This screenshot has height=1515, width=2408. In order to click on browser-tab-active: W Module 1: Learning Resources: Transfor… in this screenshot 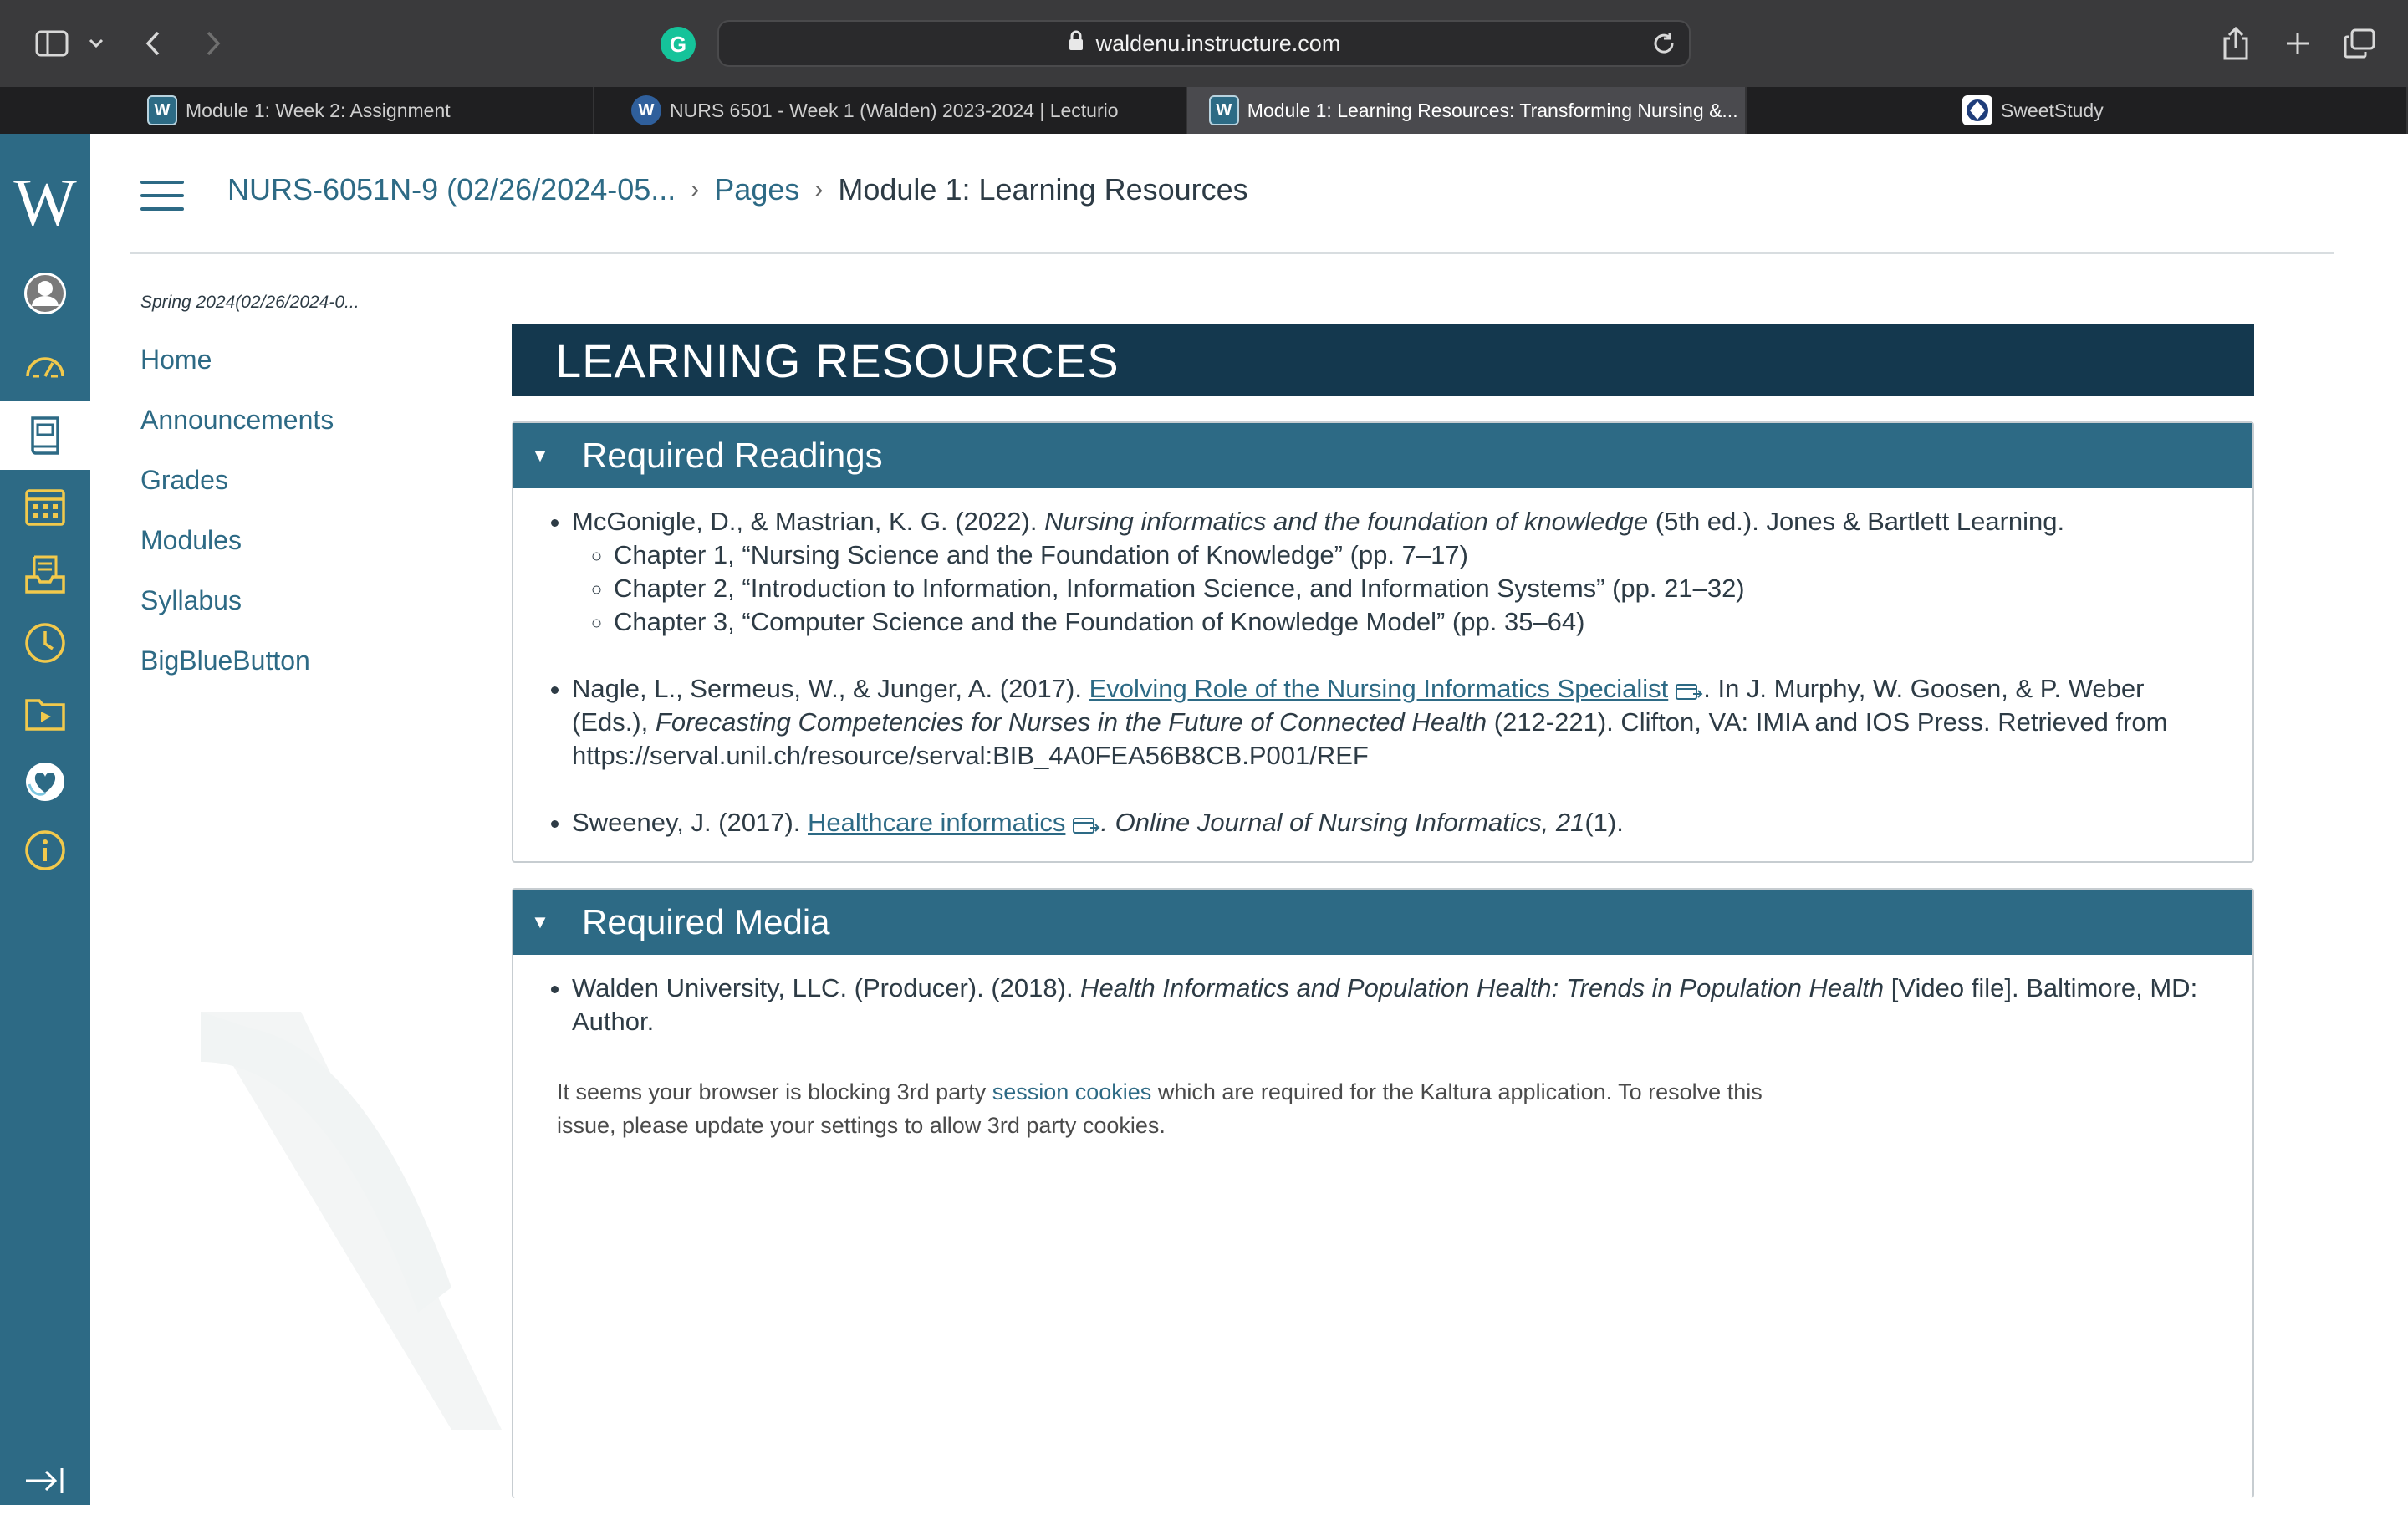, I will do `click(1466, 110)`.